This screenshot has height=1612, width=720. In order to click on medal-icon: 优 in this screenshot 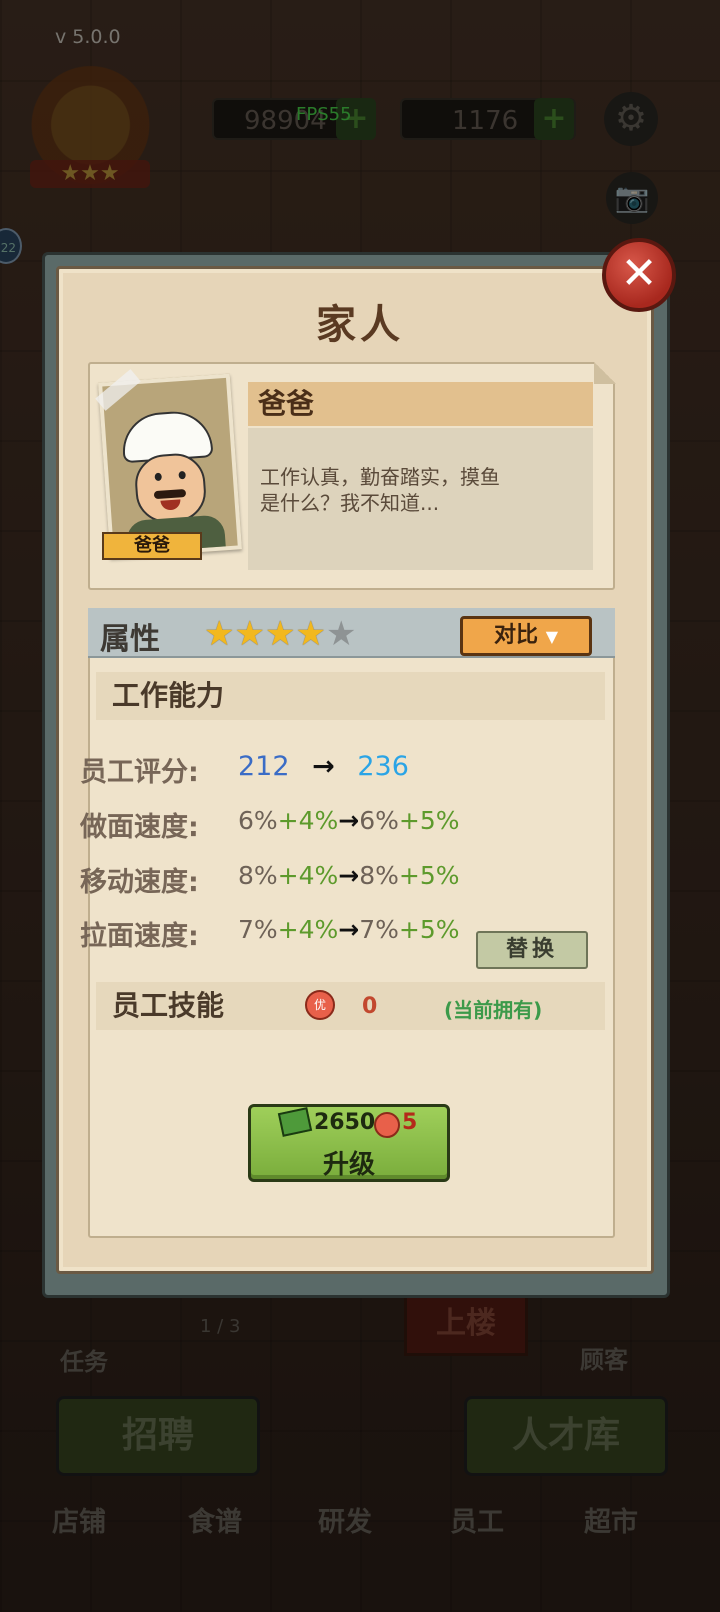, I will do `click(320, 1005)`.